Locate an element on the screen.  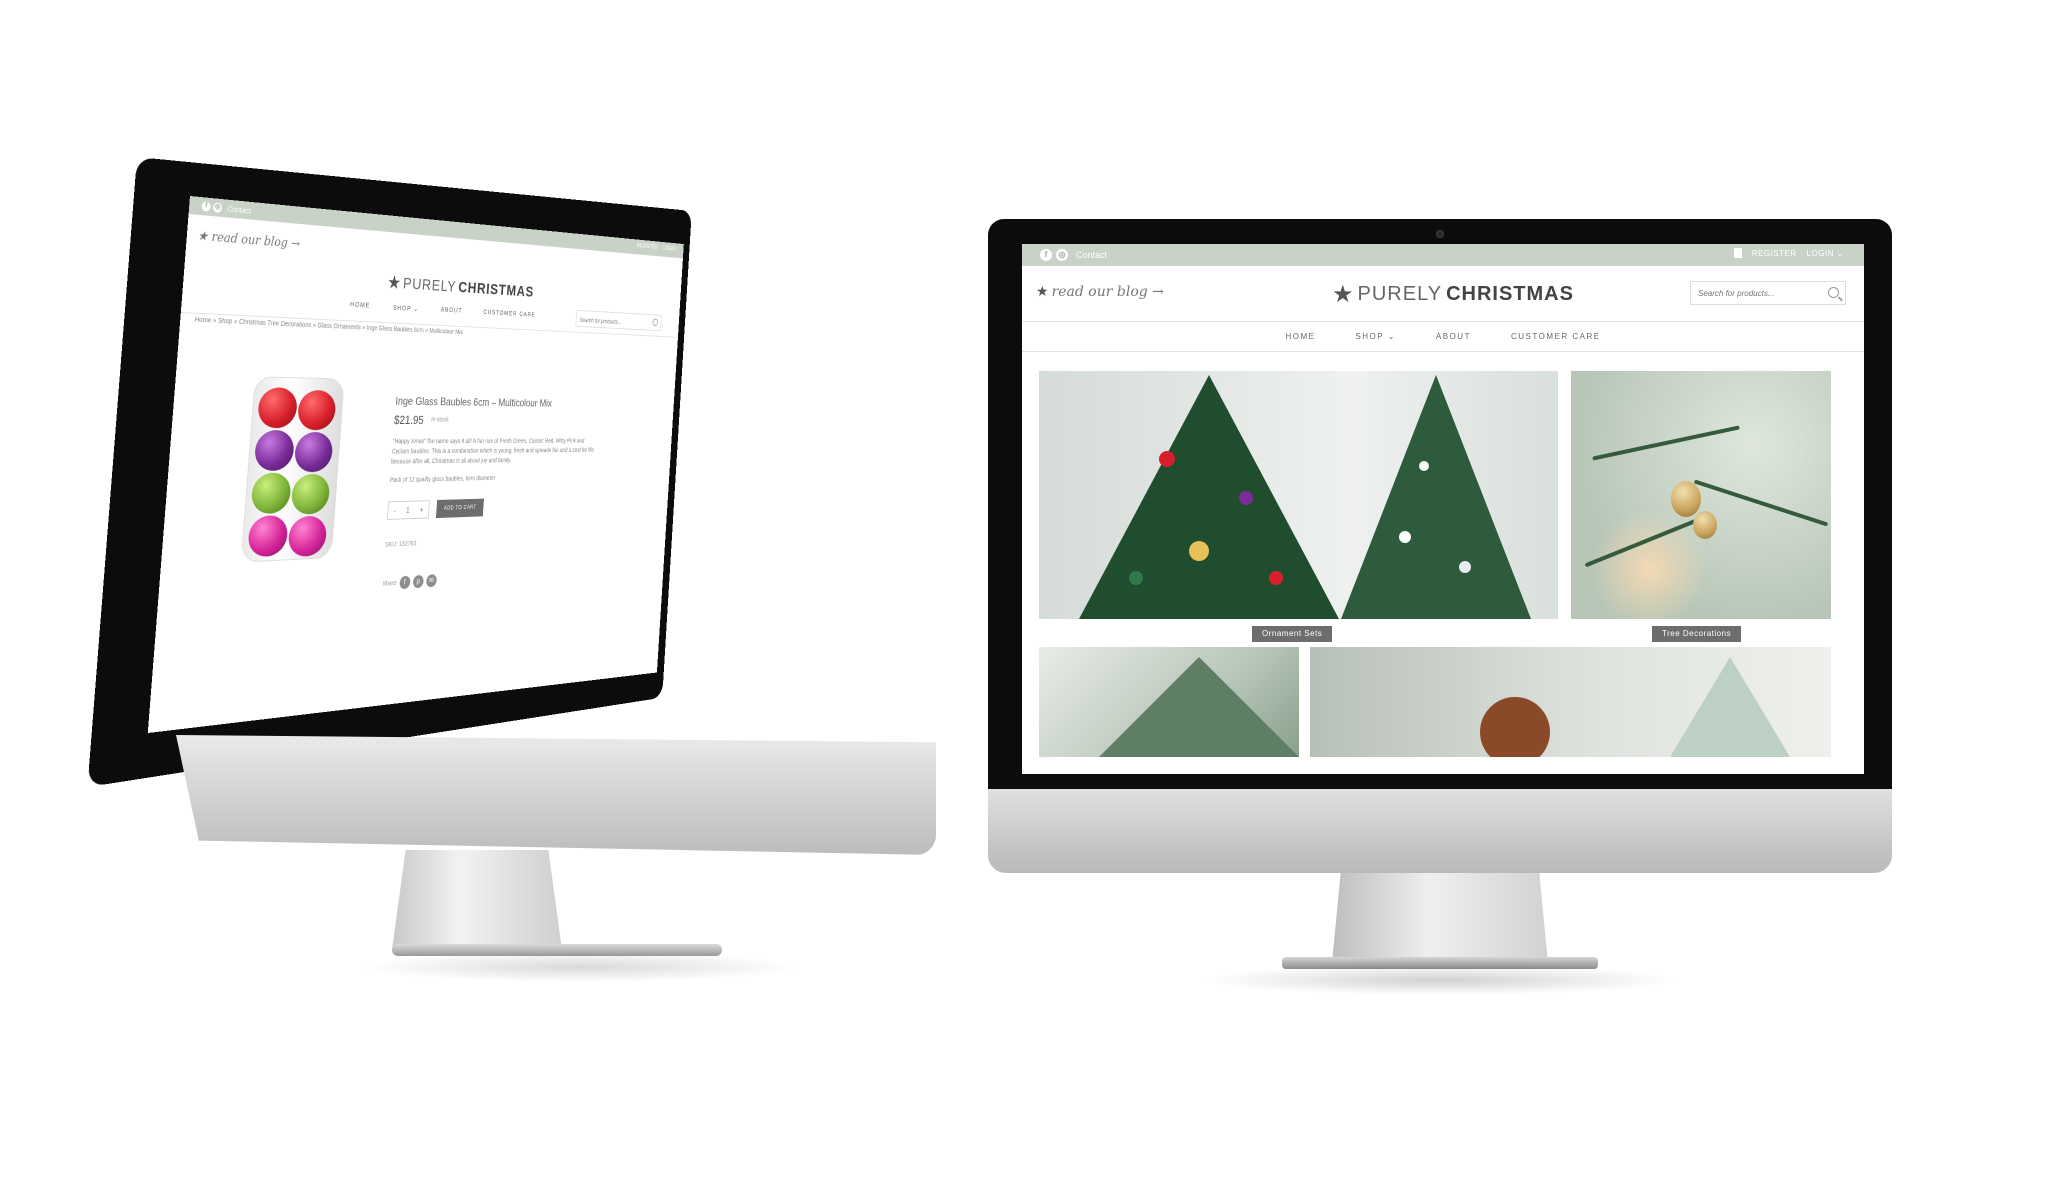
quantity-value: 1 is located at coordinates (408, 510).